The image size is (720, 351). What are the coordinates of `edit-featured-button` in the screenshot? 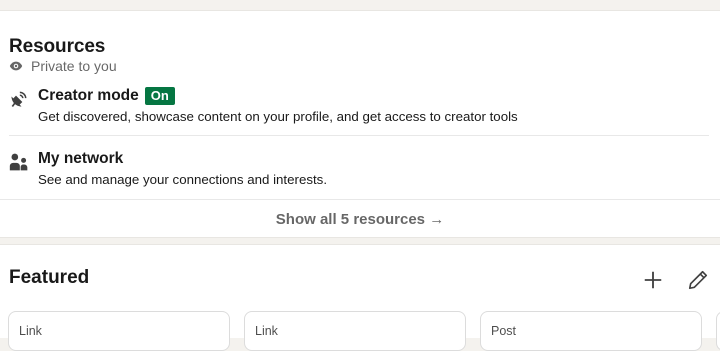 It's located at (698, 280).